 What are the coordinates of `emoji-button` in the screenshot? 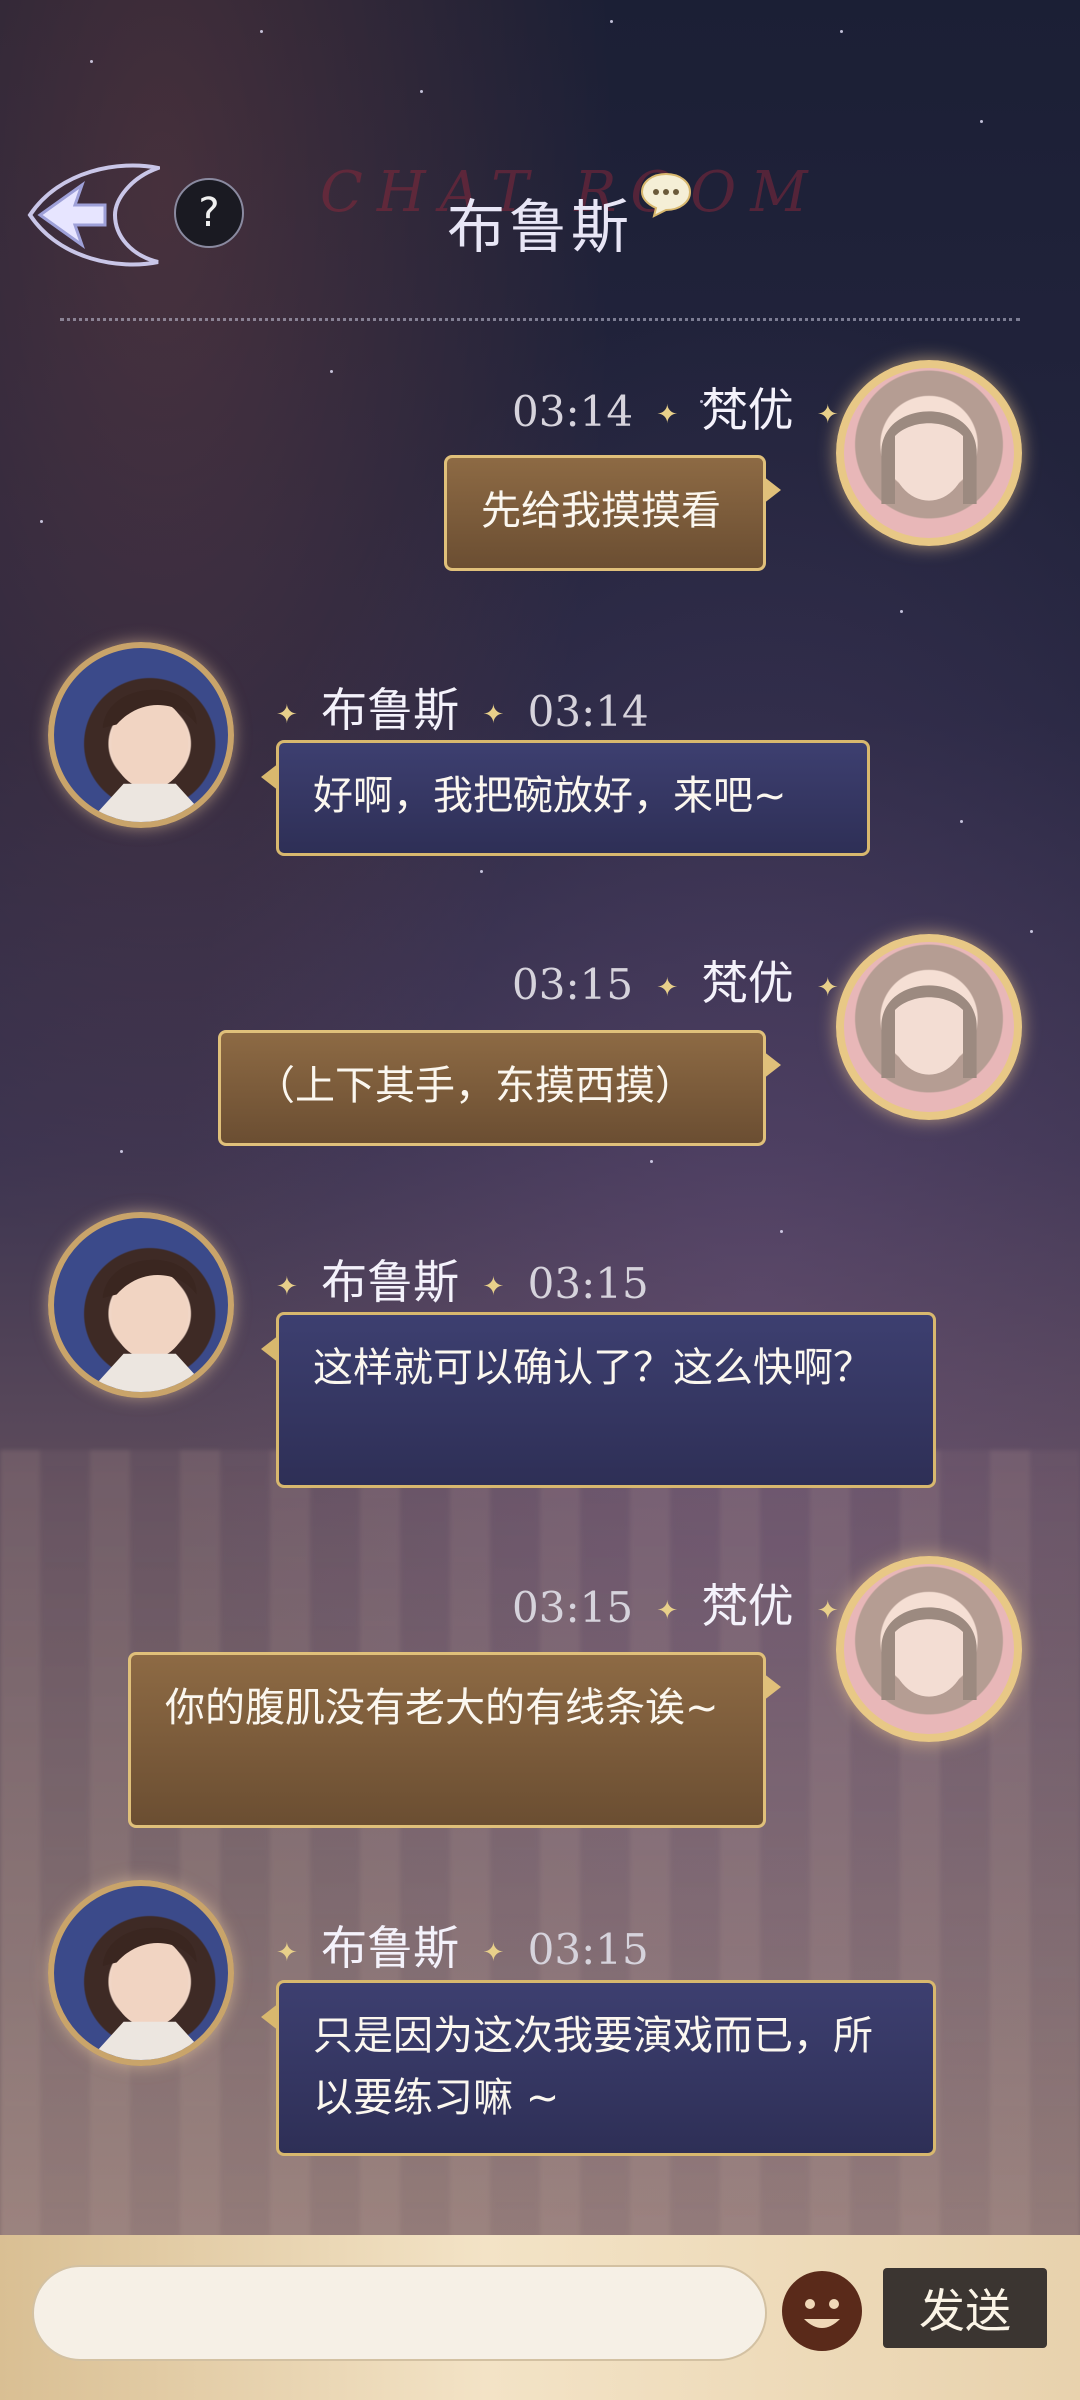 It's located at (822, 2311).